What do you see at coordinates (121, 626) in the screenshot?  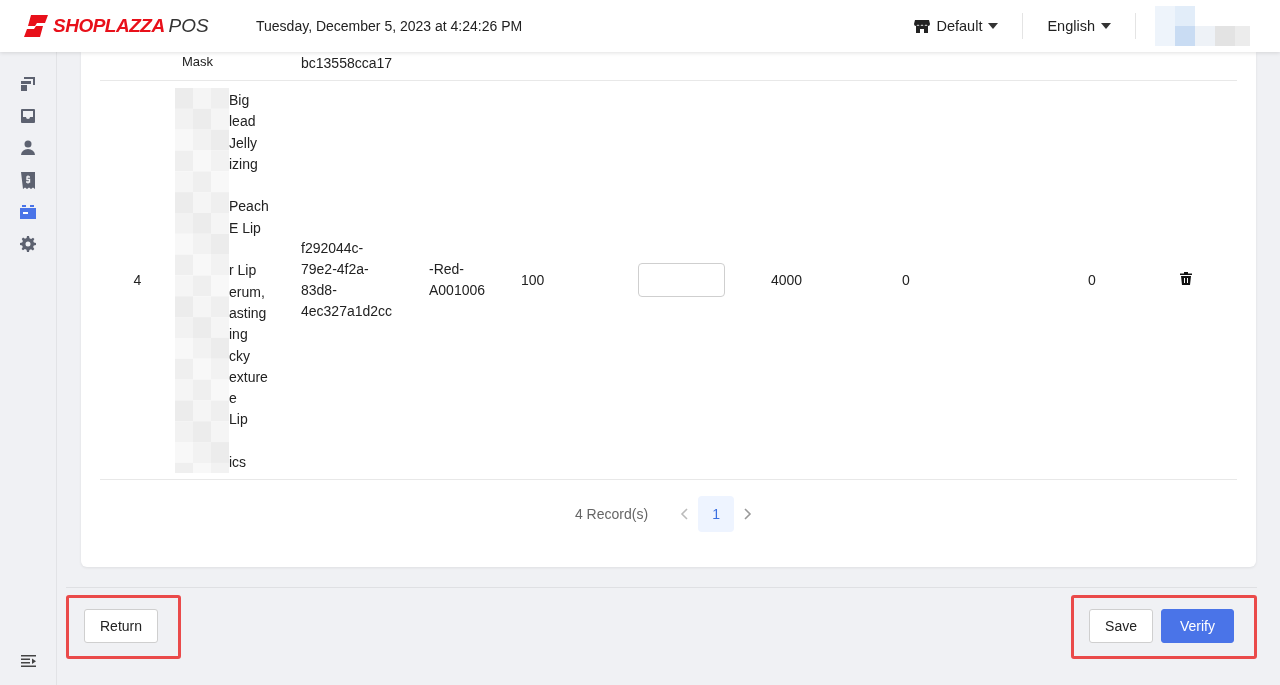 I see `action-button: Return` at bounding box center [121, 626].